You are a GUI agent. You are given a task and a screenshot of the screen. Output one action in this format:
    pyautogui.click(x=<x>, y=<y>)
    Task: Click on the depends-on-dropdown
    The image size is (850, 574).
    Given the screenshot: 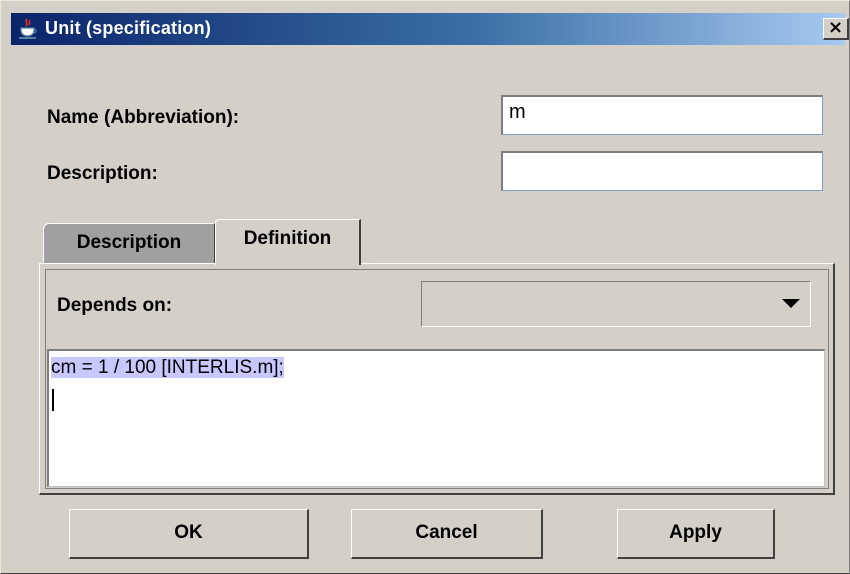 What is the action you would take?
    pyautogui.click(x=616, y=304)
    